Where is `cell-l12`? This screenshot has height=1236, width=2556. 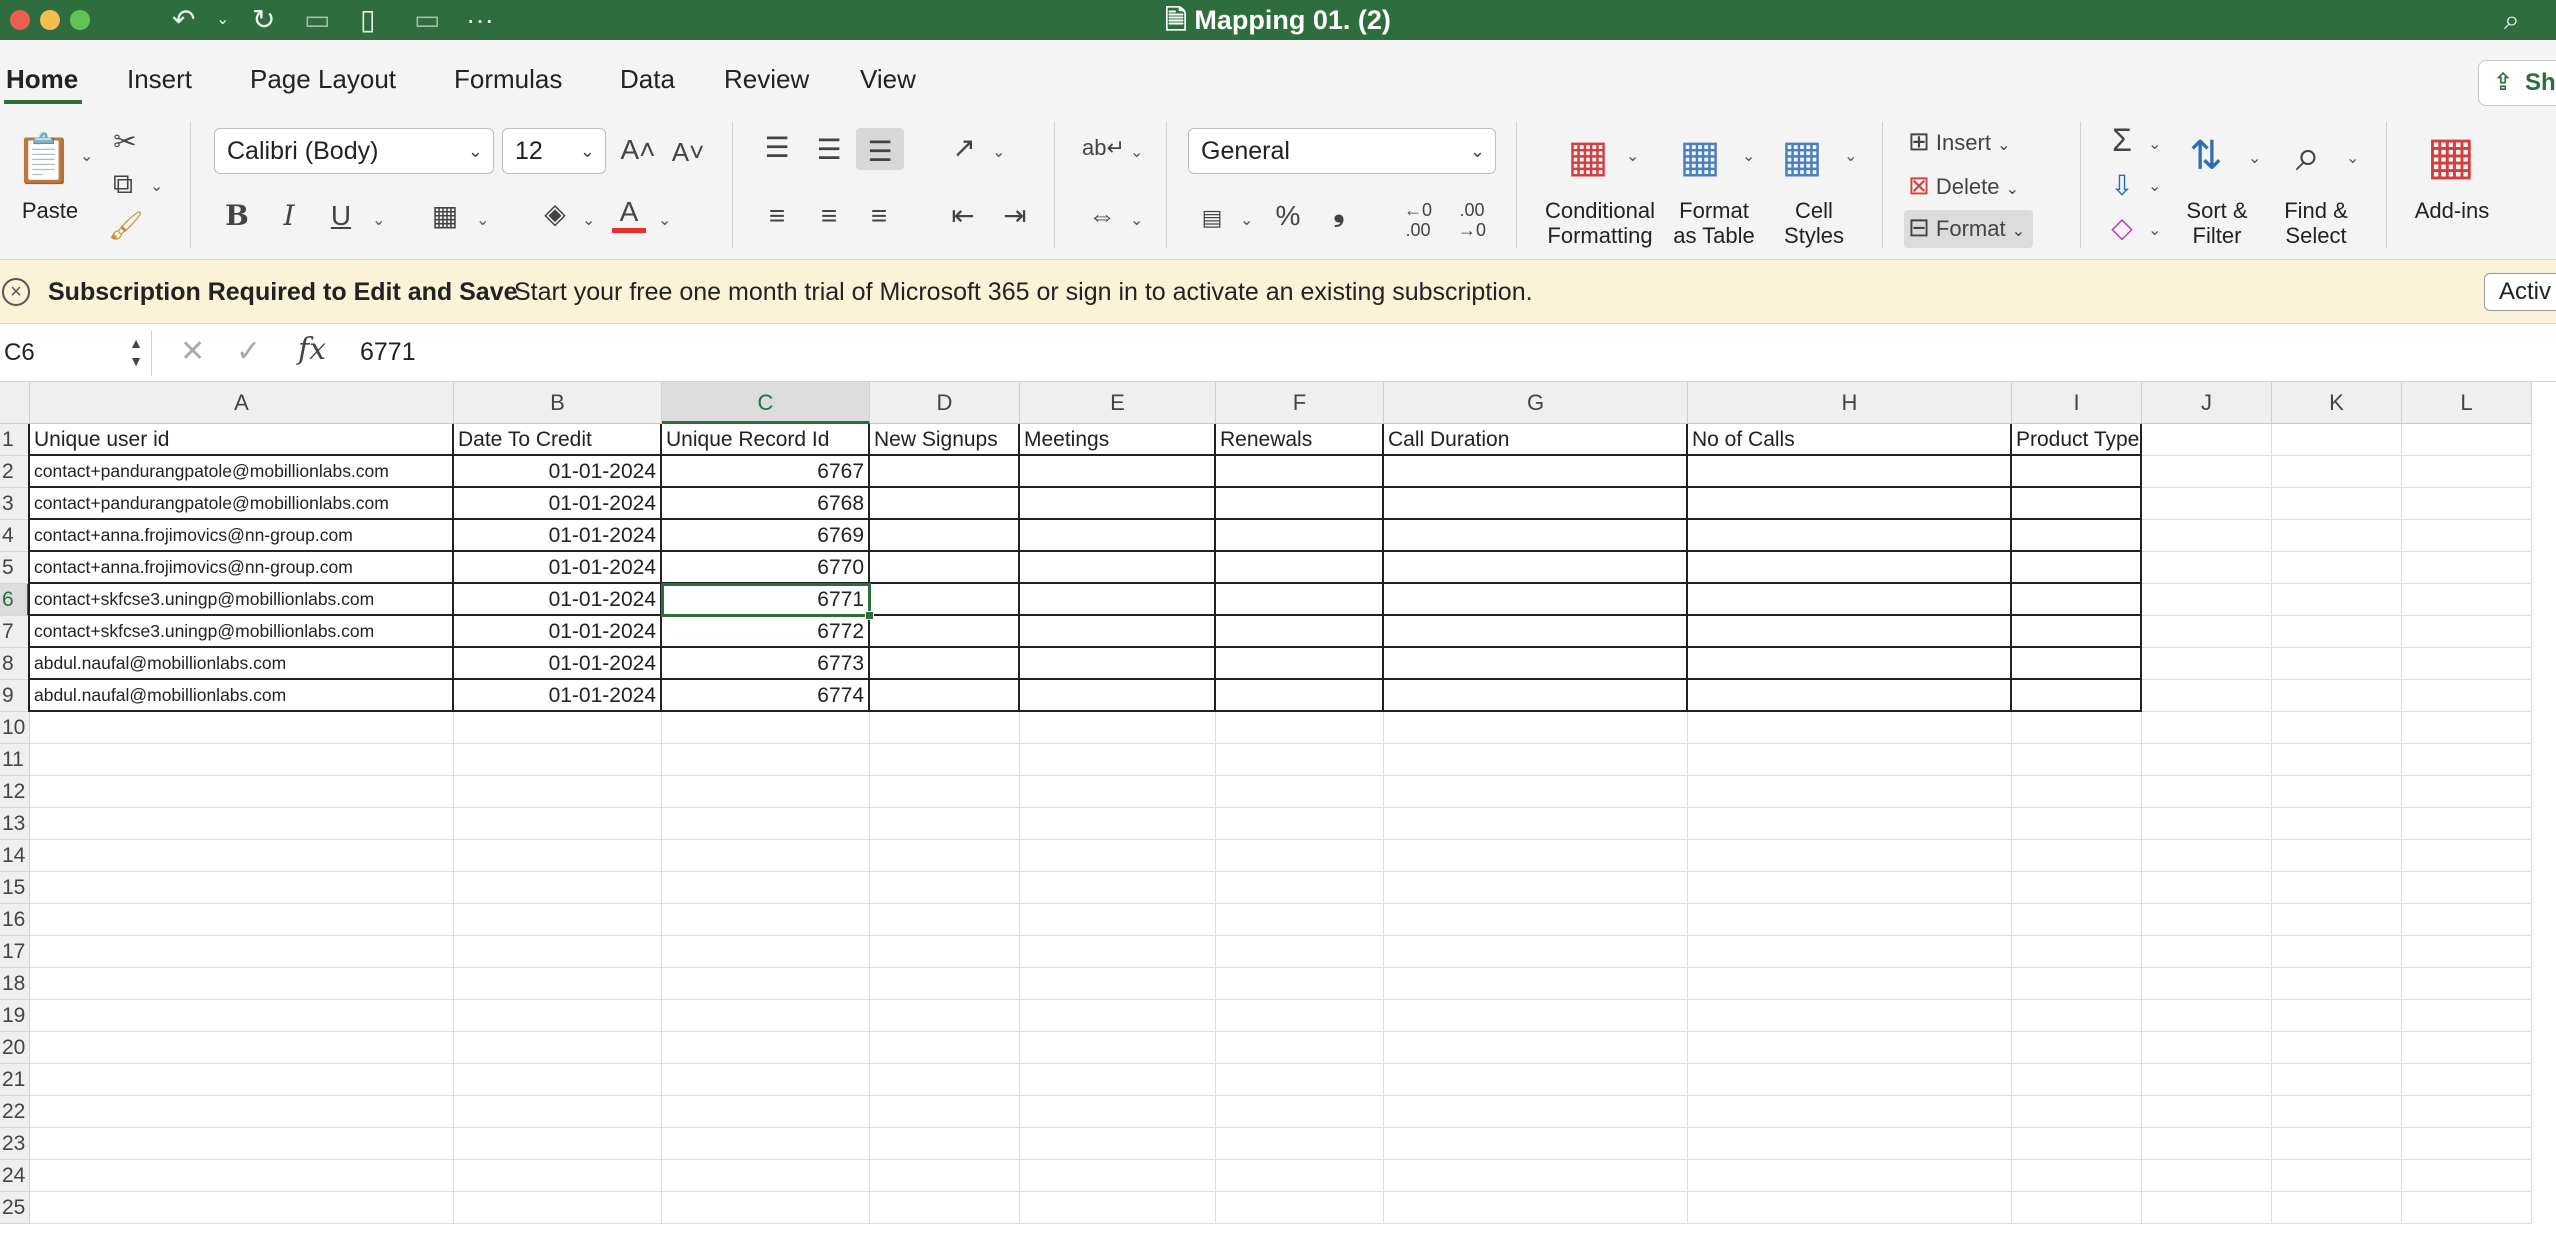 cell-l12 is located at coordinates (2467, 792).